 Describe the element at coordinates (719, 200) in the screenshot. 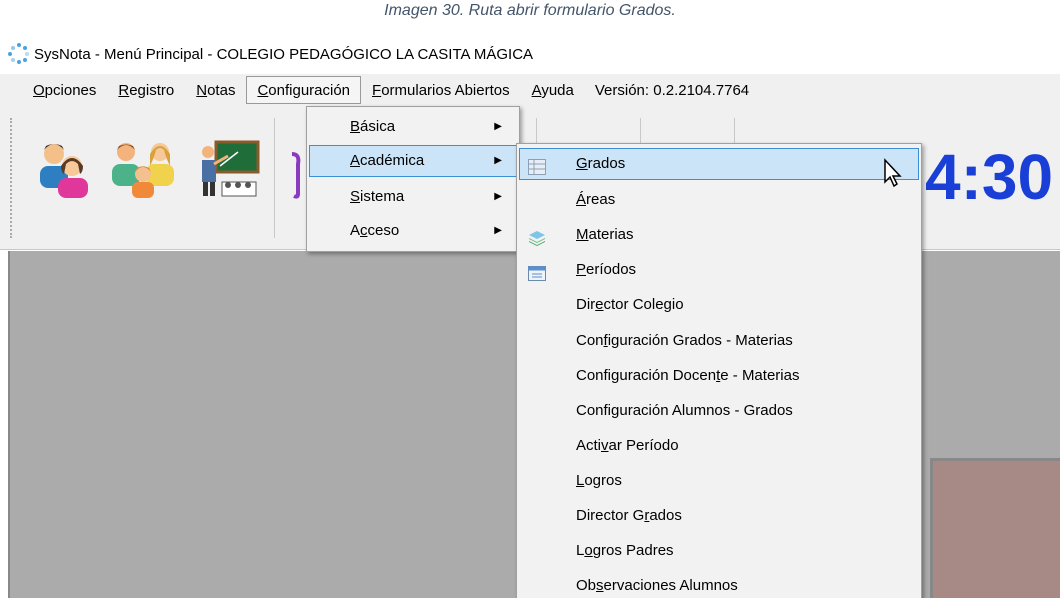

I see `menu-item-areas: Áreas` at that location.